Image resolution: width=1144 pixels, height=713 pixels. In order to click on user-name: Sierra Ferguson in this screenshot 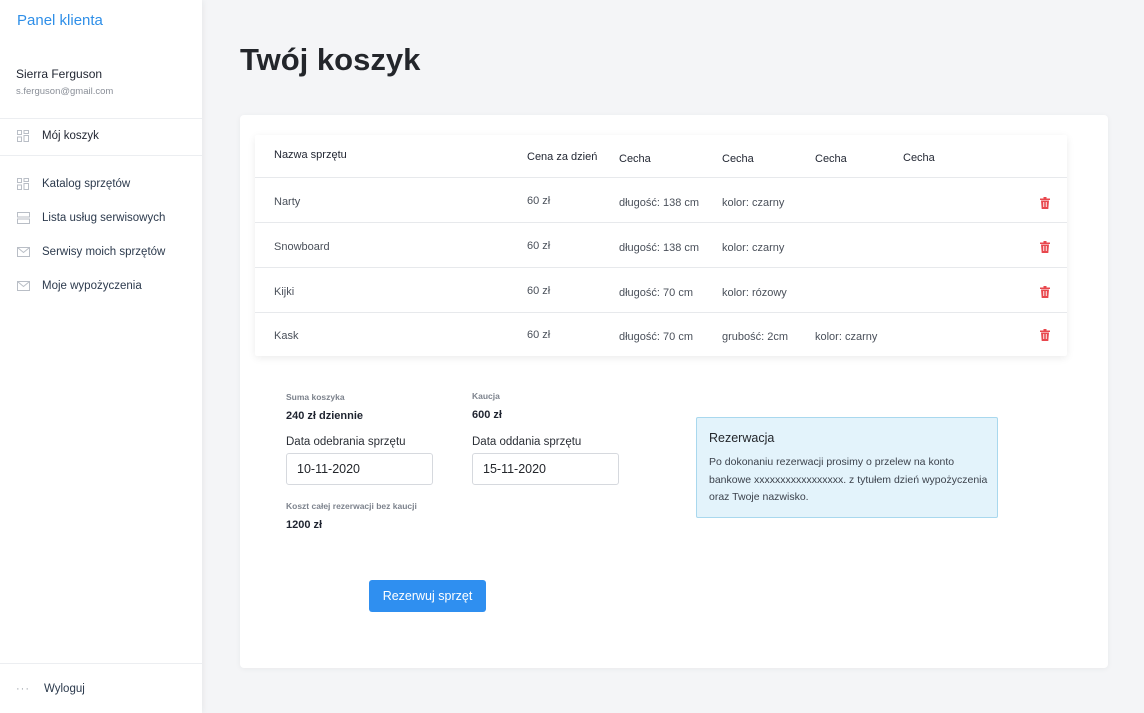, I will do `click(59, 74)`.